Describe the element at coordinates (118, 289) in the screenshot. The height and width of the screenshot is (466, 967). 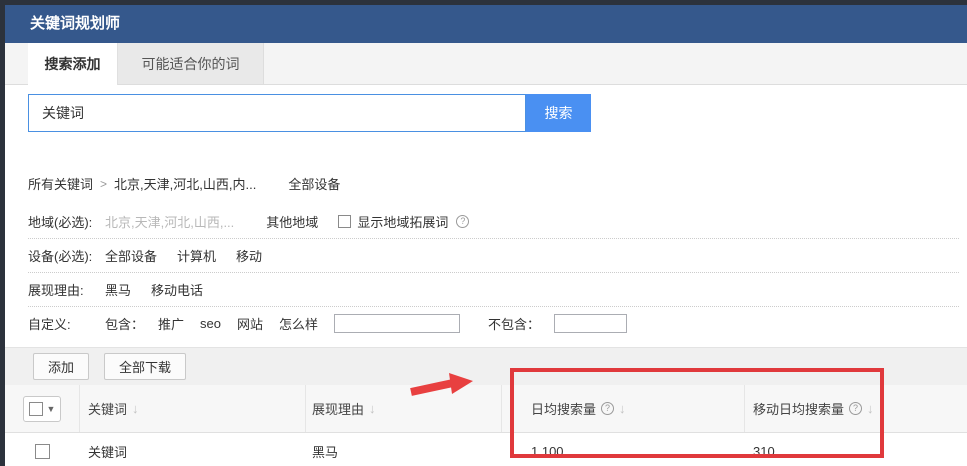
I see `reason-option-dark-horse: 黑马` at that location.